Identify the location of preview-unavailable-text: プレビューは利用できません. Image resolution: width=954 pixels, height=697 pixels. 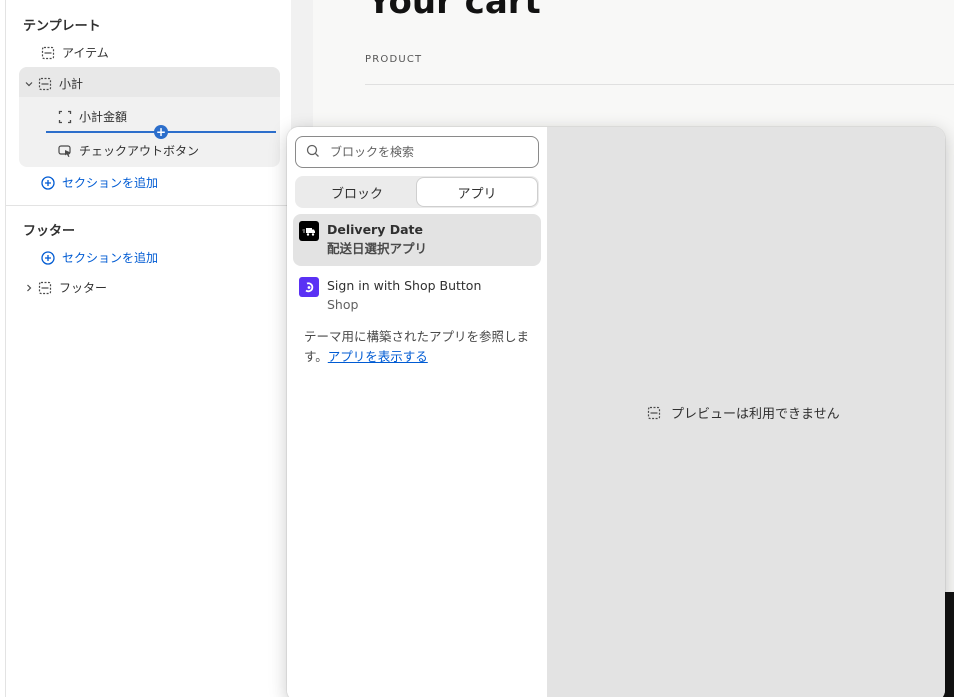
(755, 414).